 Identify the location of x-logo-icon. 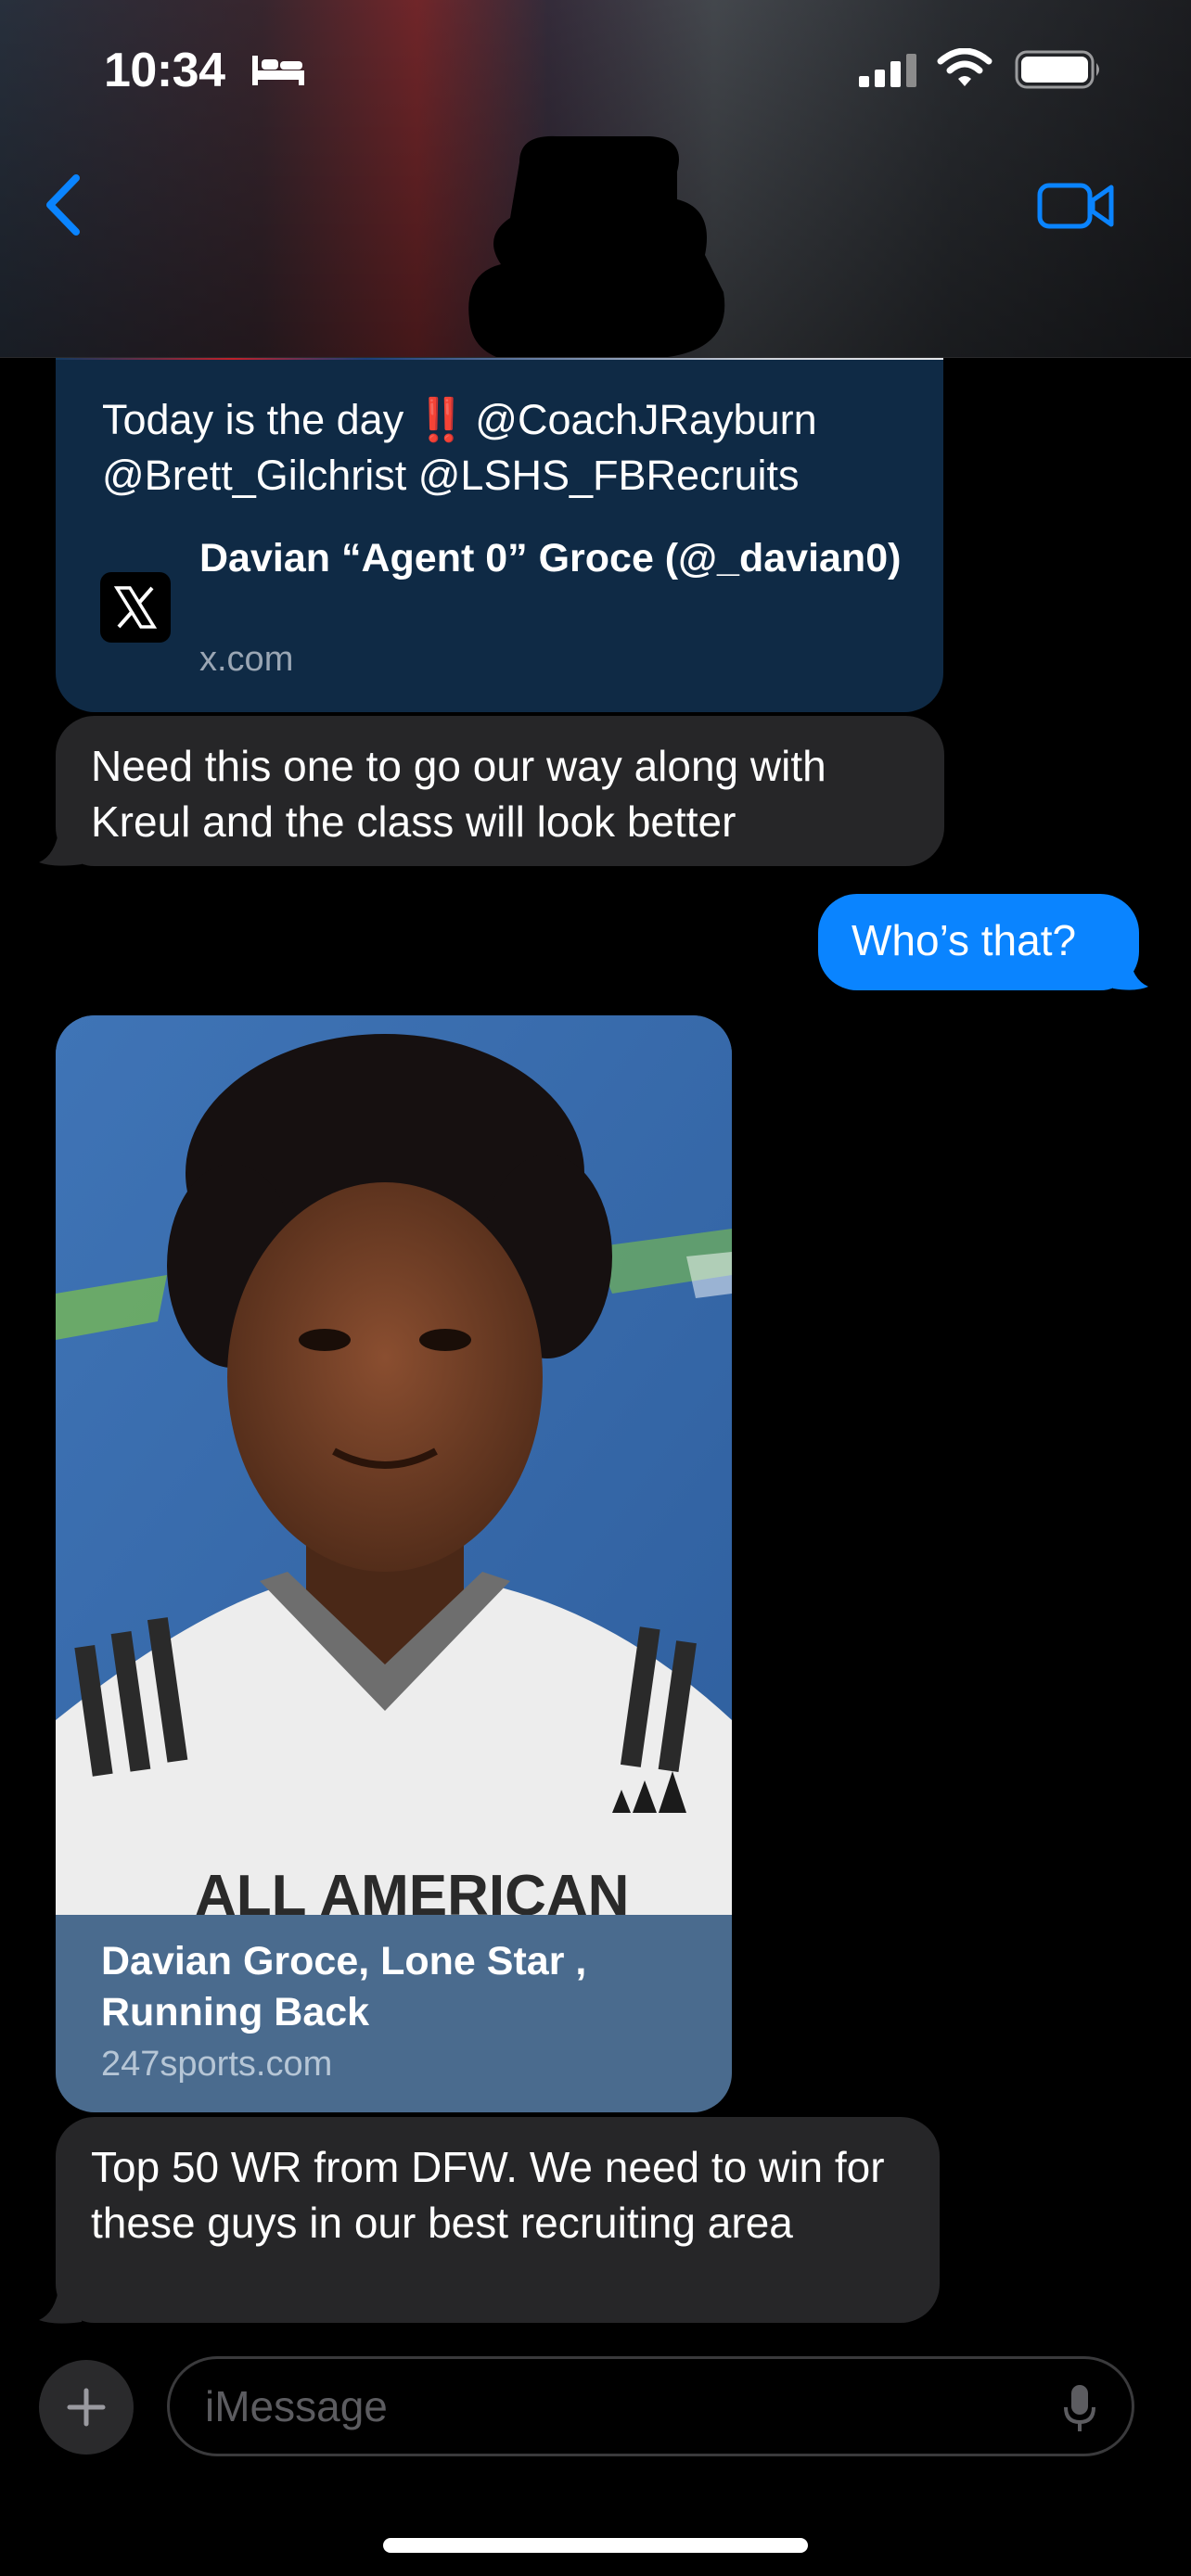
(135, 608).